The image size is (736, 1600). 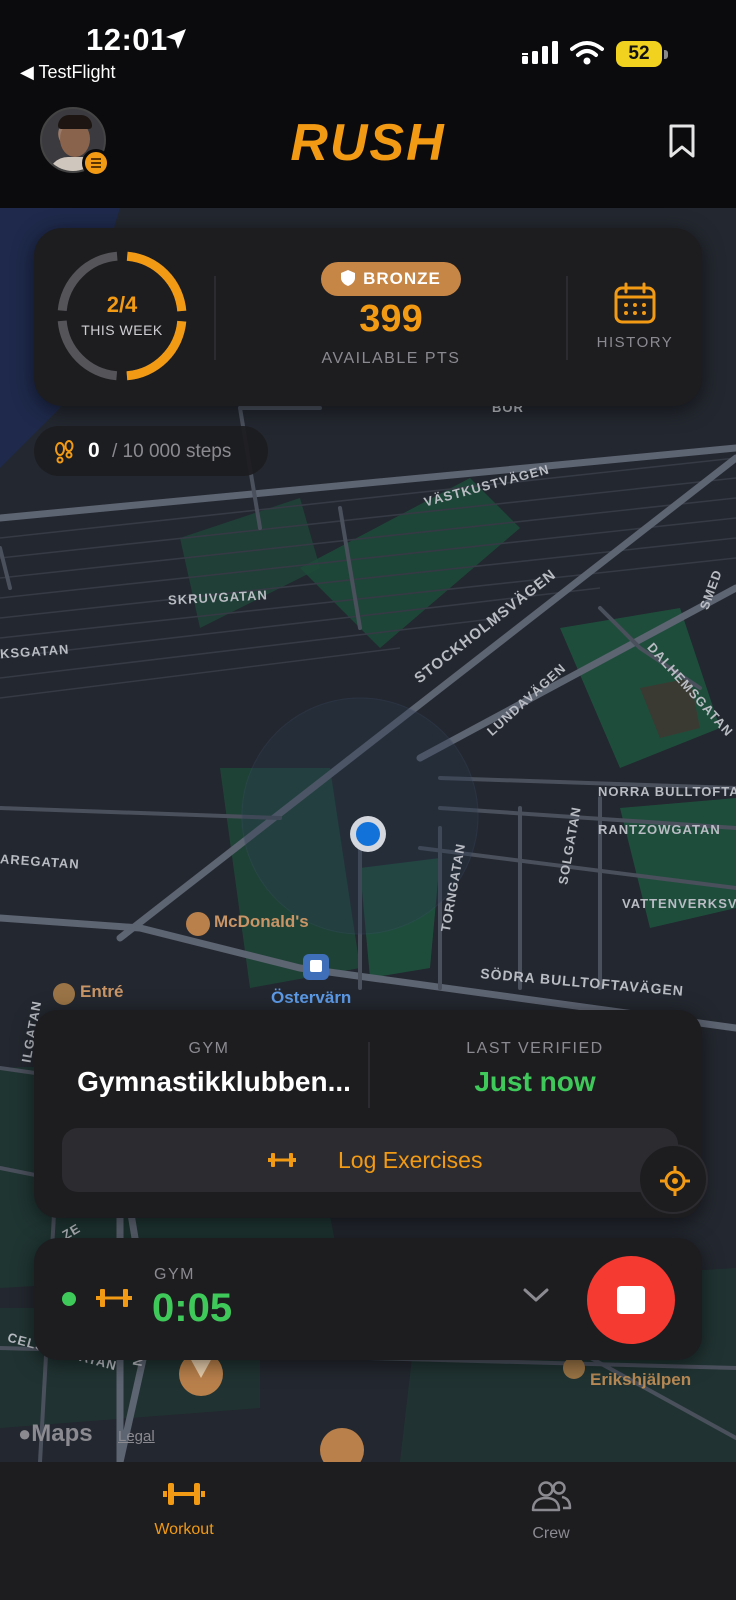 I want to click on weekly-progress-value: 2/4, so click(x=122, y=304).